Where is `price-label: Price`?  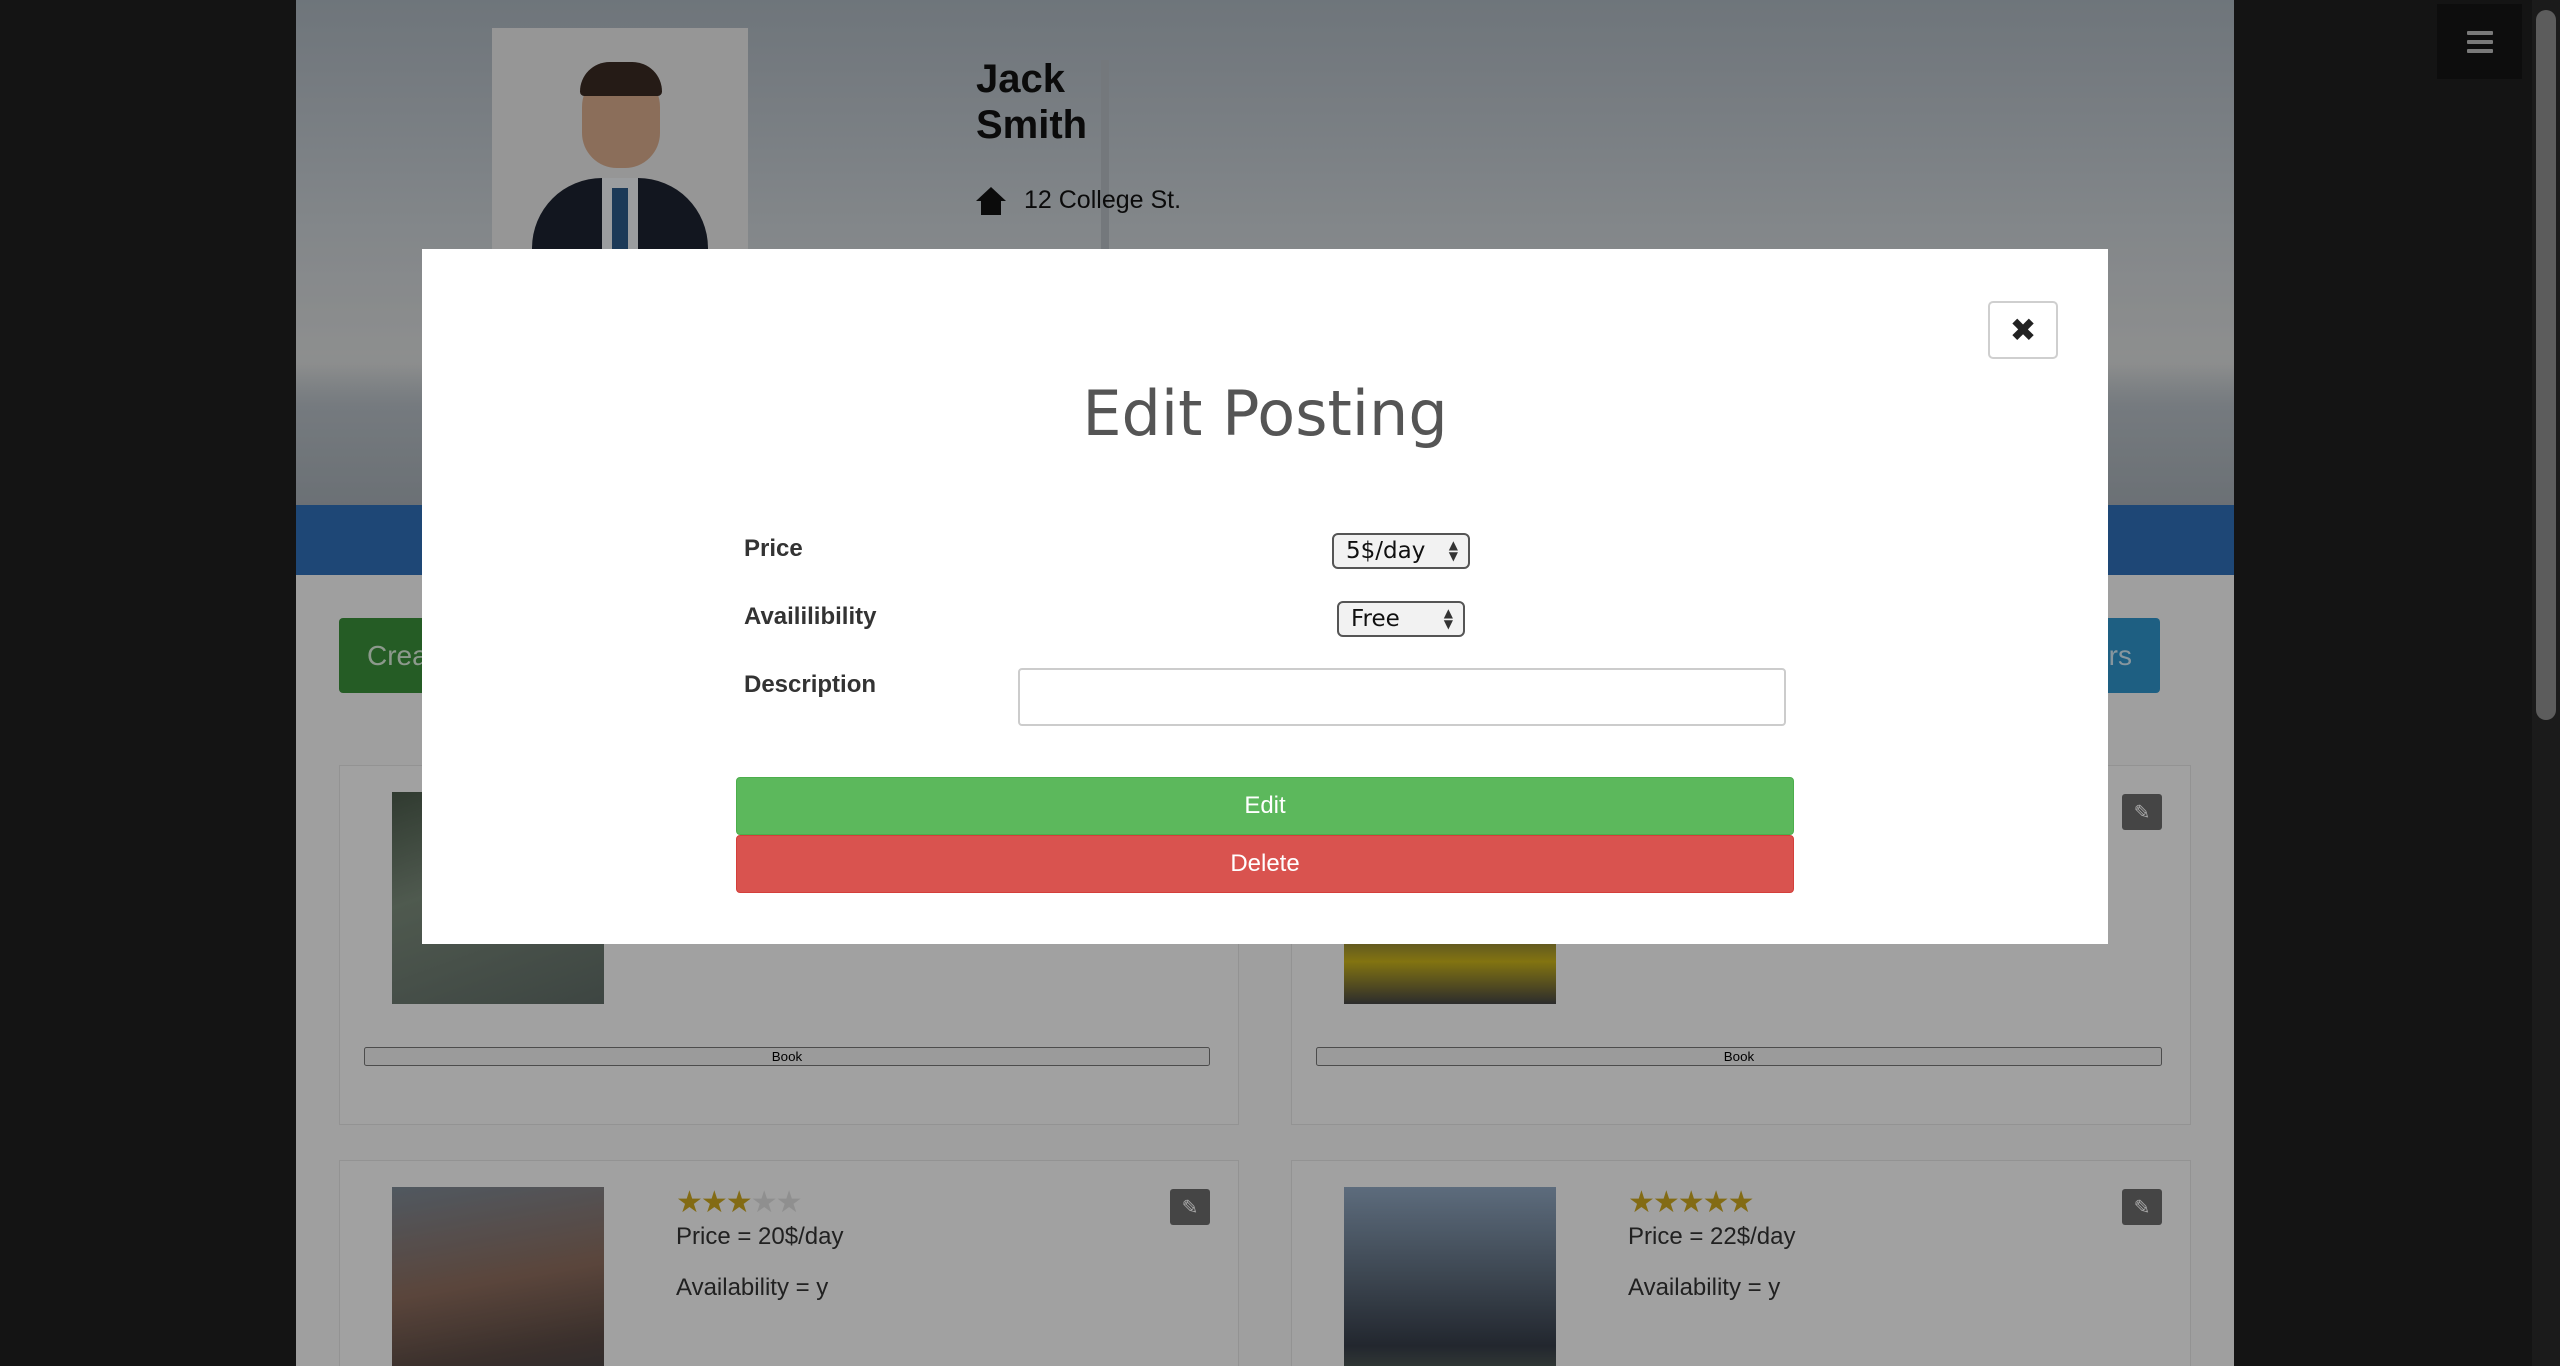
price-label: Price is located at coordinates (773, 548).